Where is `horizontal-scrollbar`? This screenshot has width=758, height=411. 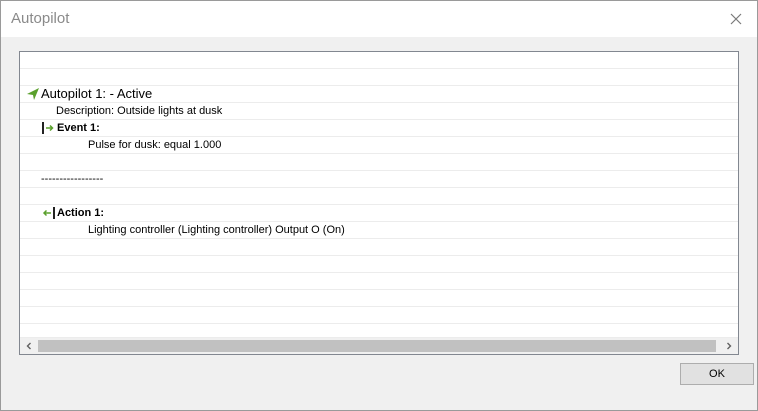
horizontal-scrollbar is located at coordinates (379, 346).